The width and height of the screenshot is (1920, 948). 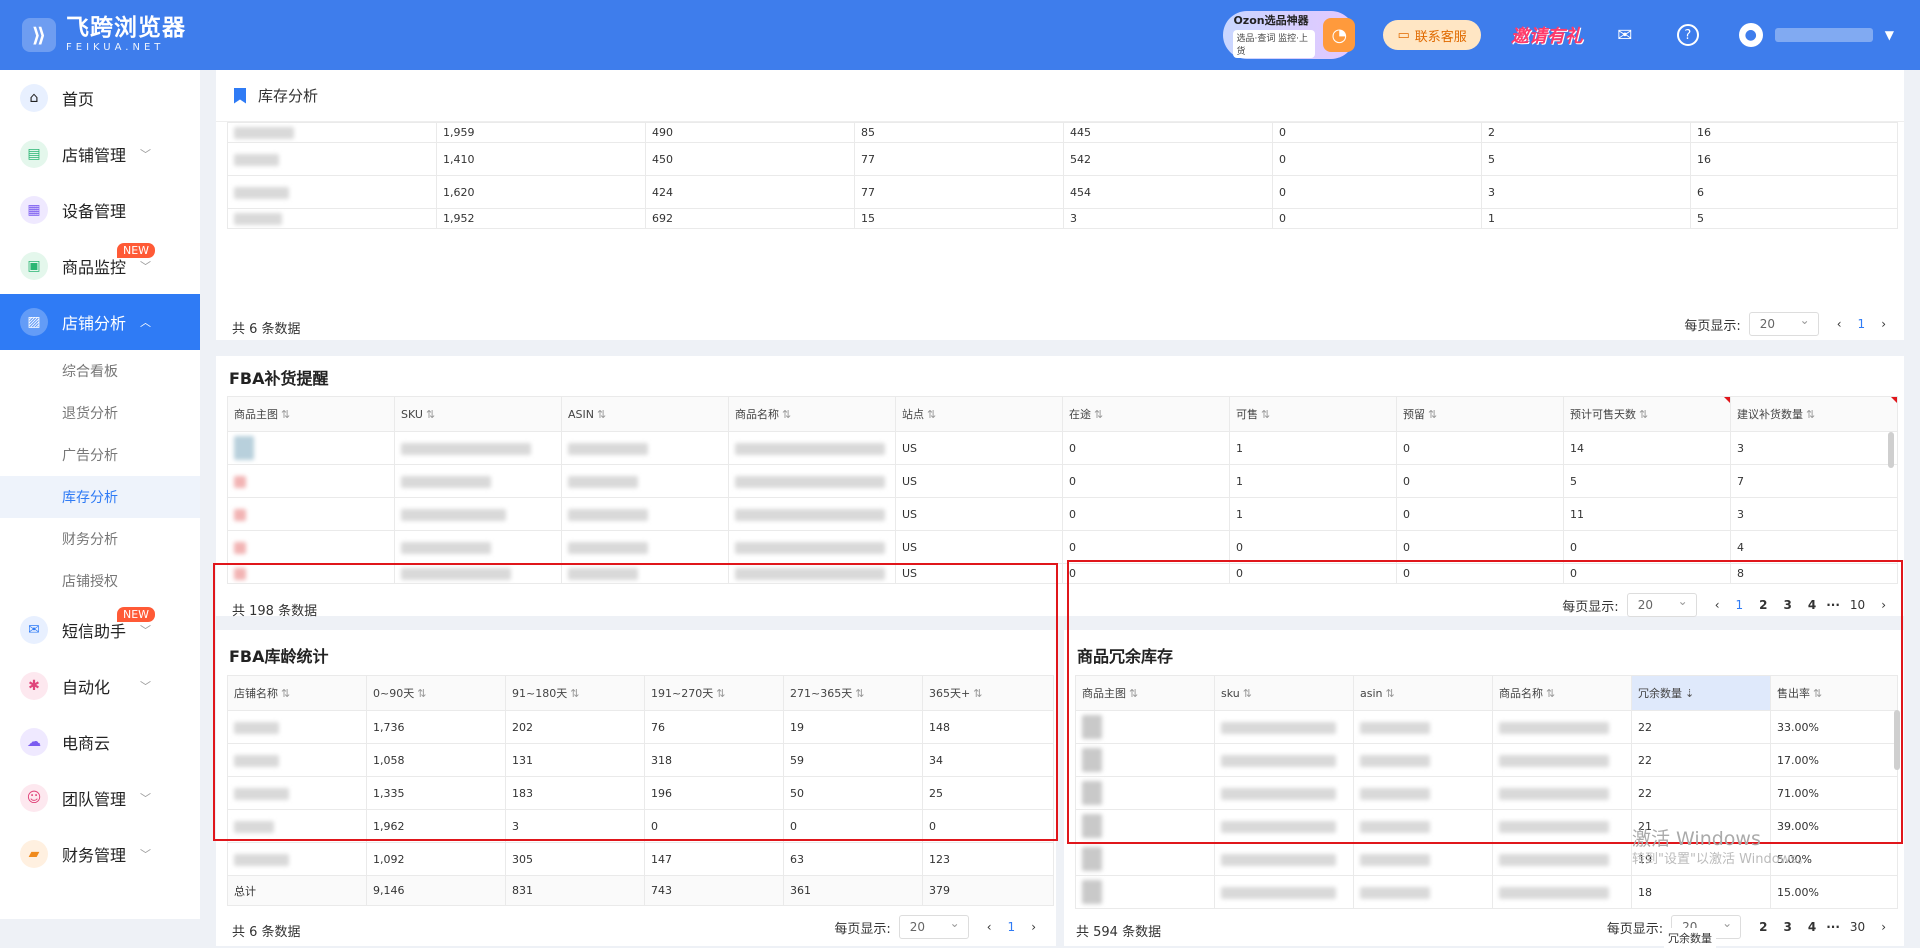 I want to click on new-badge: NEW, so click(x=136, y=250).